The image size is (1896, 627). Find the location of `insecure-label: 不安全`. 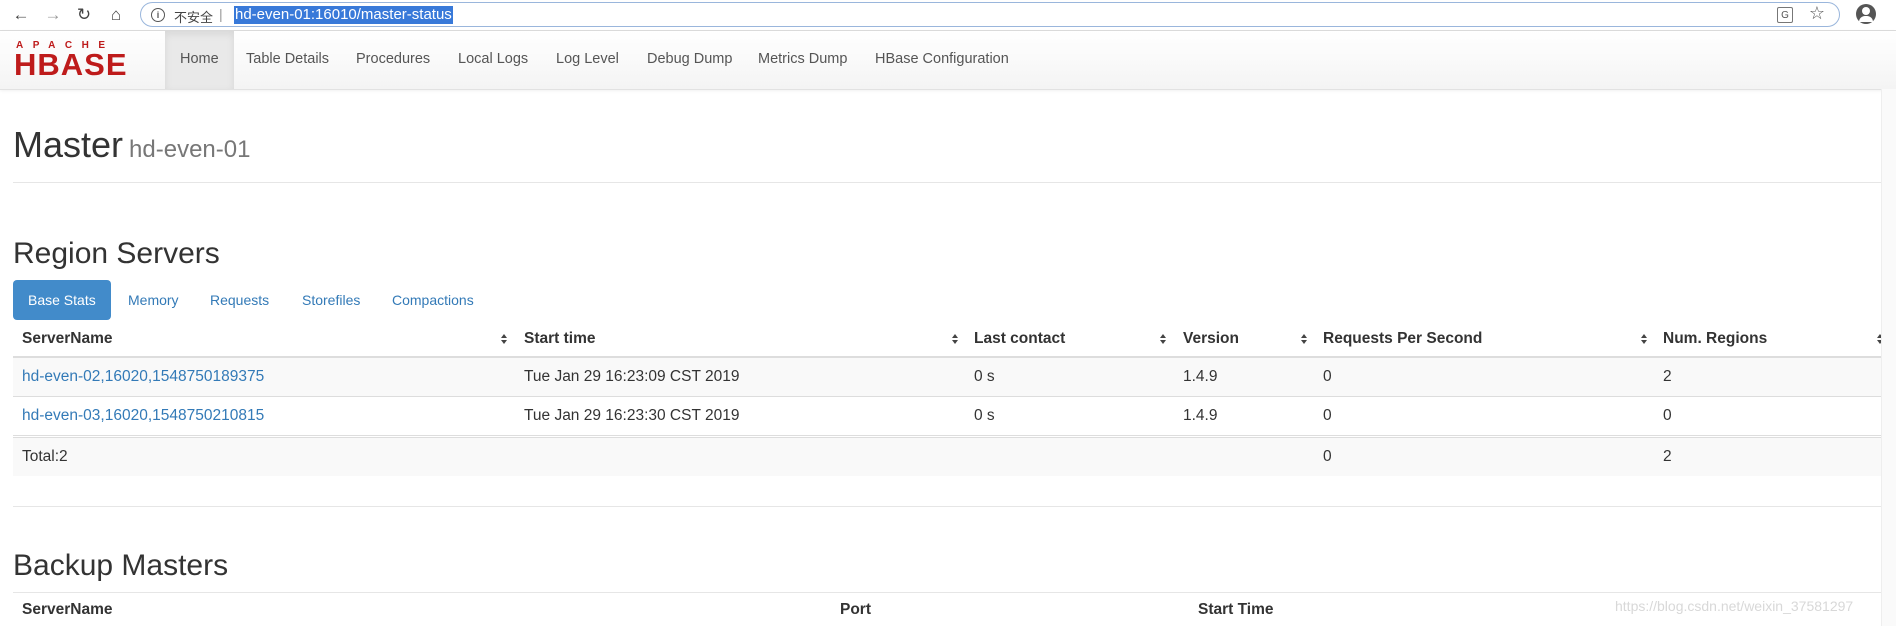

insecure-label: 不安全 is located at coordinates (194, 17).